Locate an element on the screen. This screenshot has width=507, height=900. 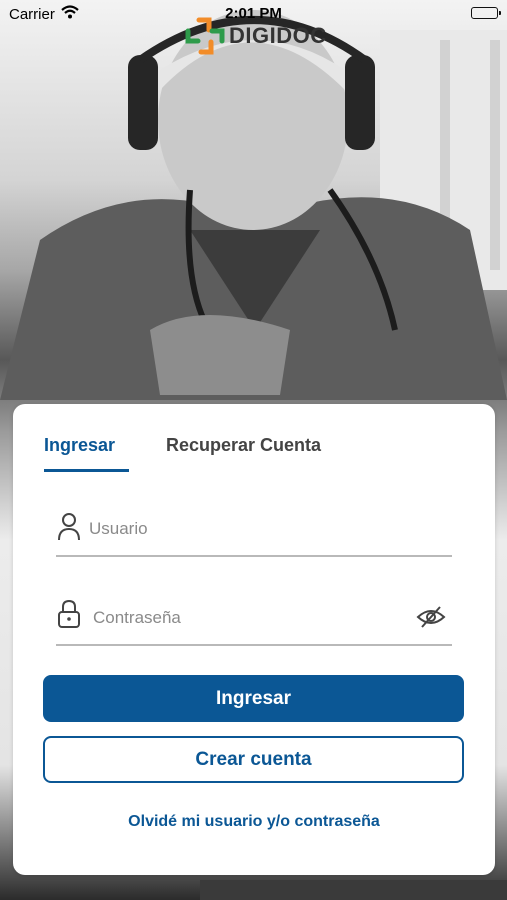
create-account-button: Crear cuenta is located at coordinates (253, 759).